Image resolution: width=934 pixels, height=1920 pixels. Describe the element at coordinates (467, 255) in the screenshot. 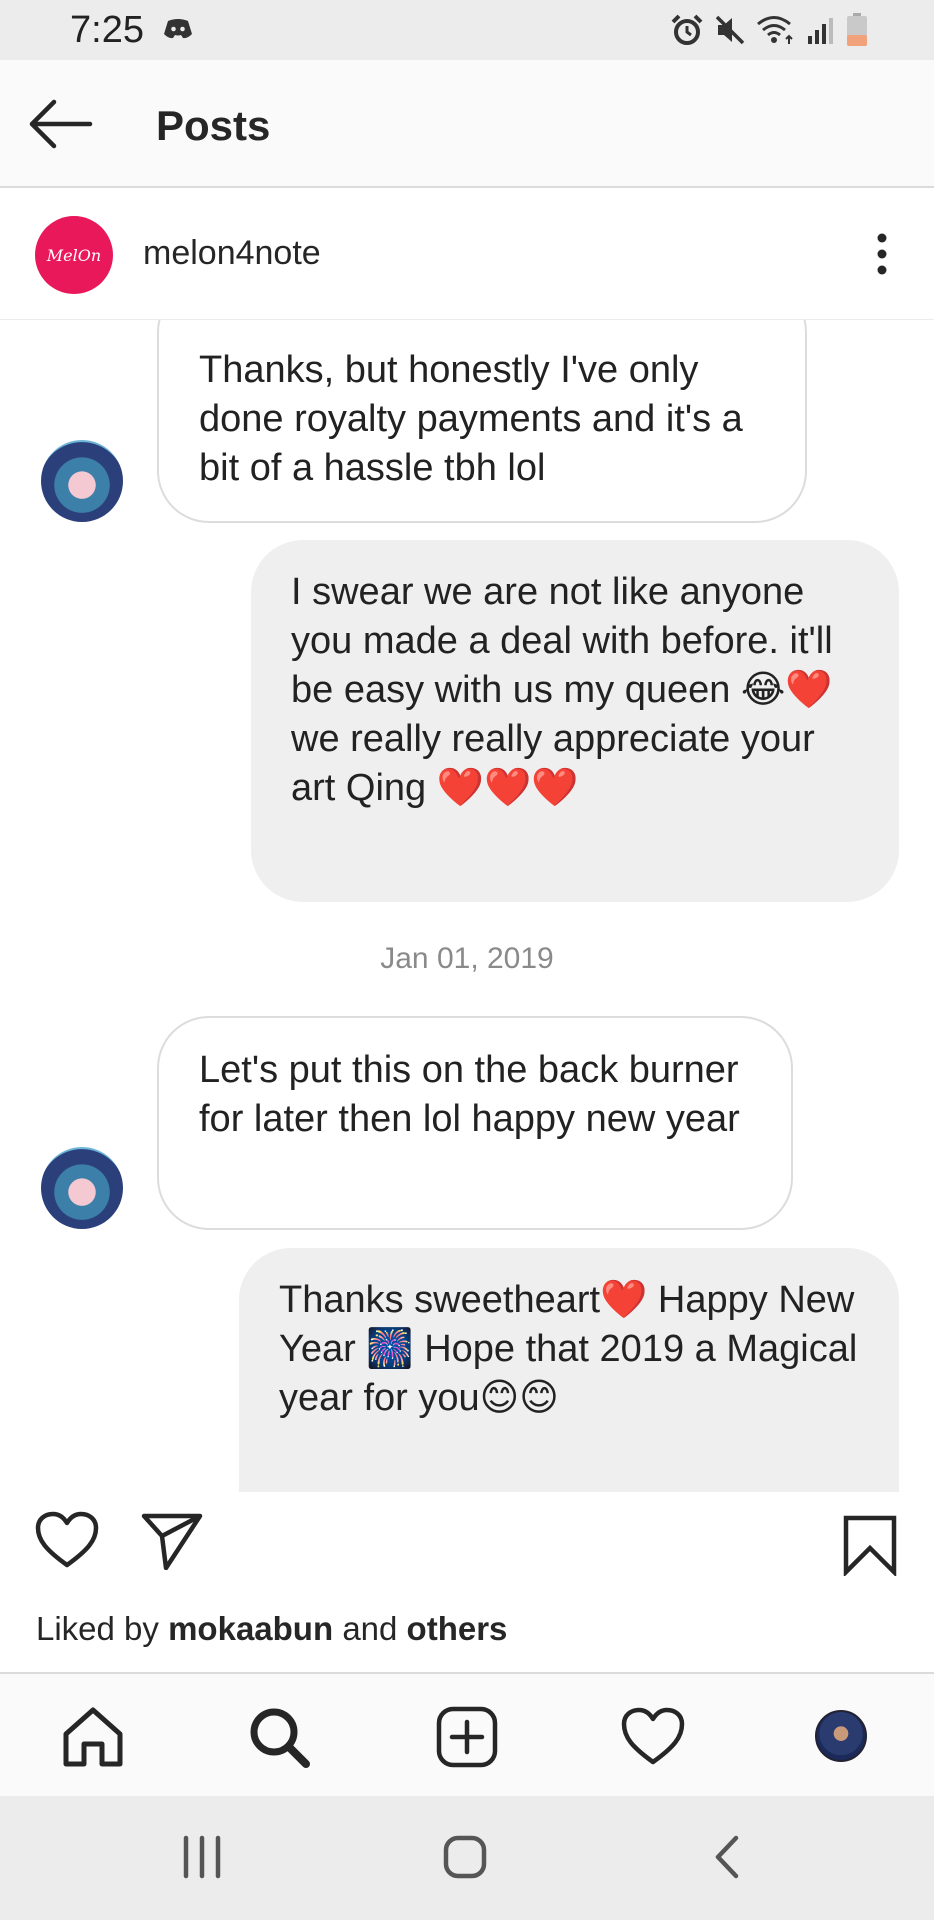

I see `post-author-row: MelOn melon4note` at that location.